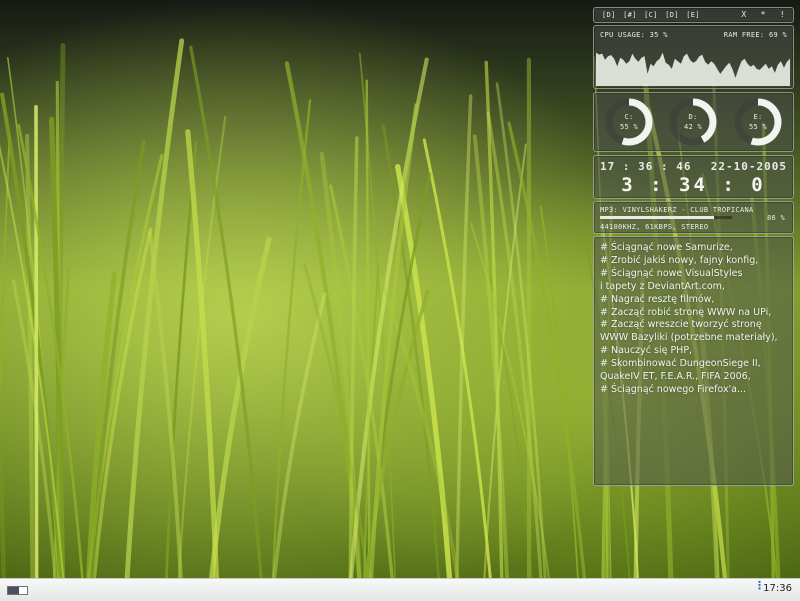 This screenshot has height=601, width=800. Describe the element at coordinates (645, 166) in the screenshot. I see `current-time: 17 : 36 : 46` at that location.